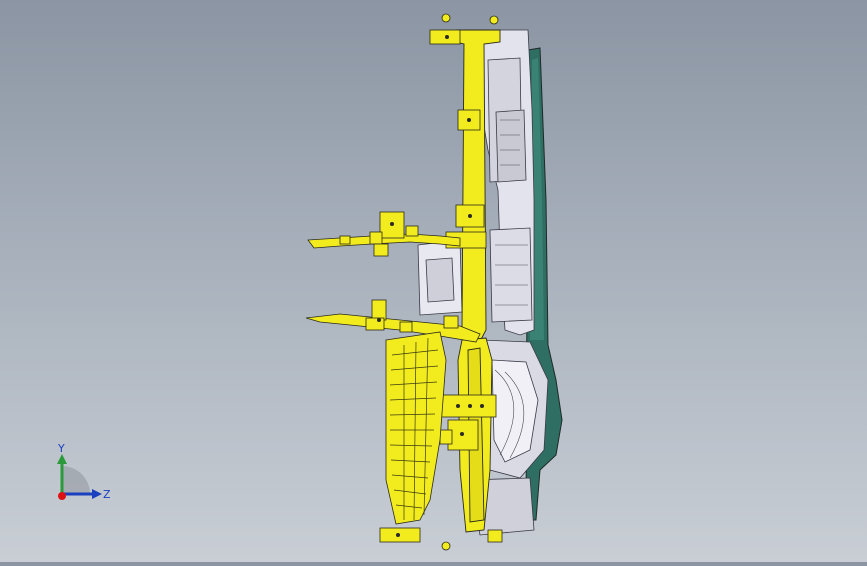  What do you see at coordinates (61, 448) in the screenshot?
I see `y-axis-label: Y` at bounding box center [61, 448].